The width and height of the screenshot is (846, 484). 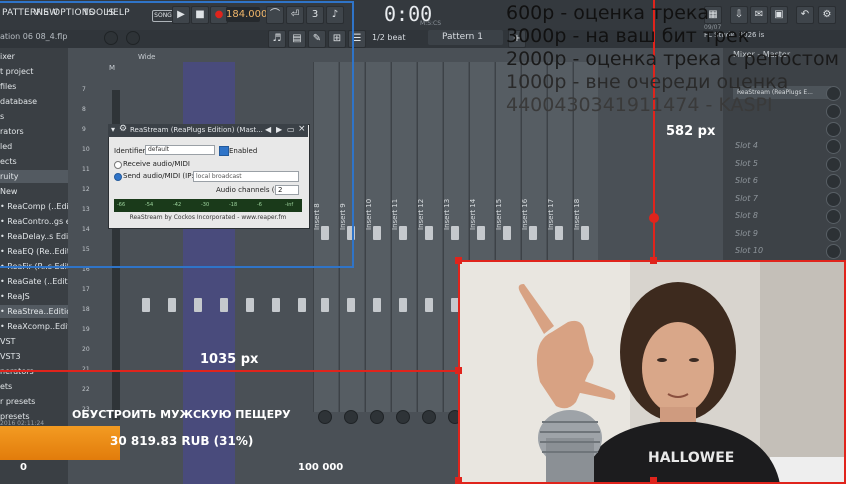 What do you see at coordinates (421, 214) in the screenshot?
I see `mixer-insert-label: Insert 12` at bounding box center [421, 214].